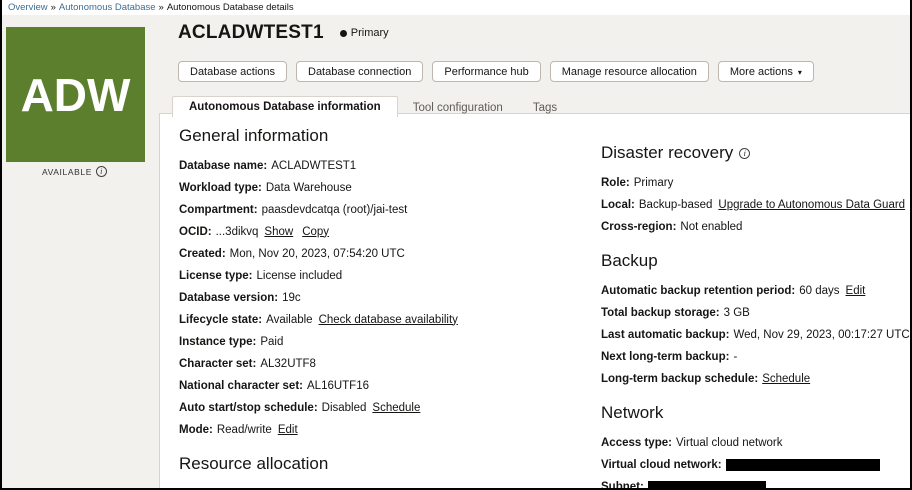  I want to click on adw-tile-label: ADW, so click(75, 94).